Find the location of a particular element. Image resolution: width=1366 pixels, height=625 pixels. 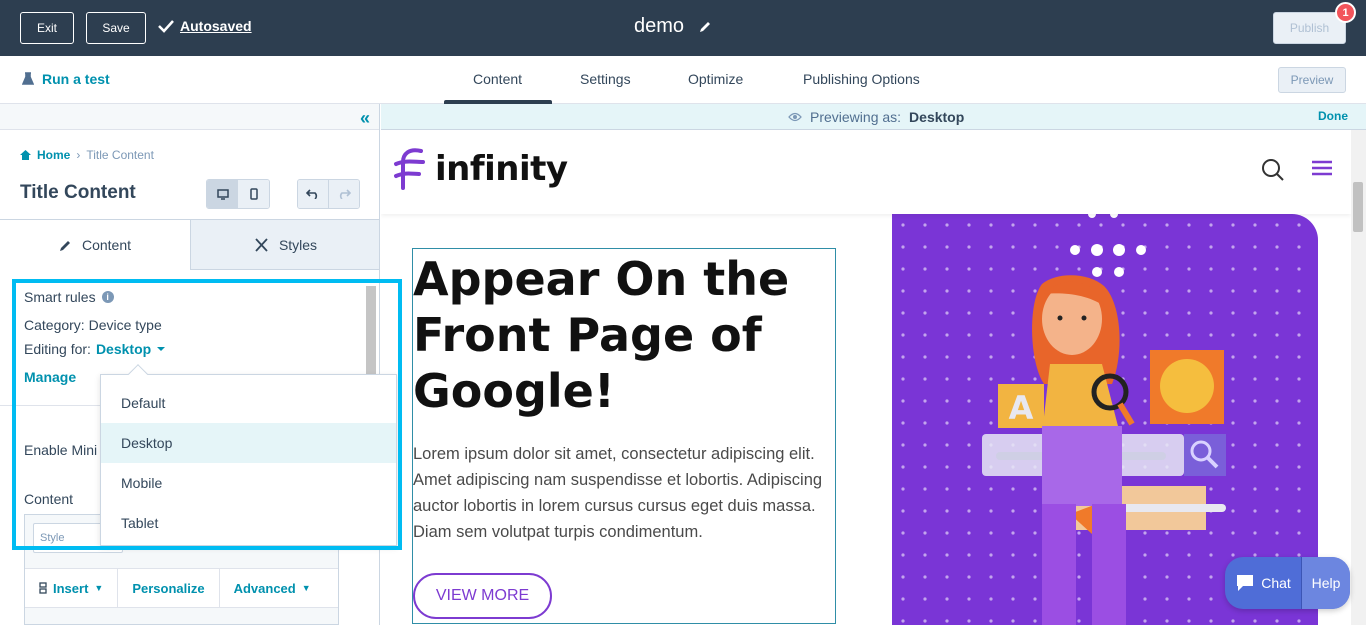

desktop-icon is located at coordinates (222, 194).